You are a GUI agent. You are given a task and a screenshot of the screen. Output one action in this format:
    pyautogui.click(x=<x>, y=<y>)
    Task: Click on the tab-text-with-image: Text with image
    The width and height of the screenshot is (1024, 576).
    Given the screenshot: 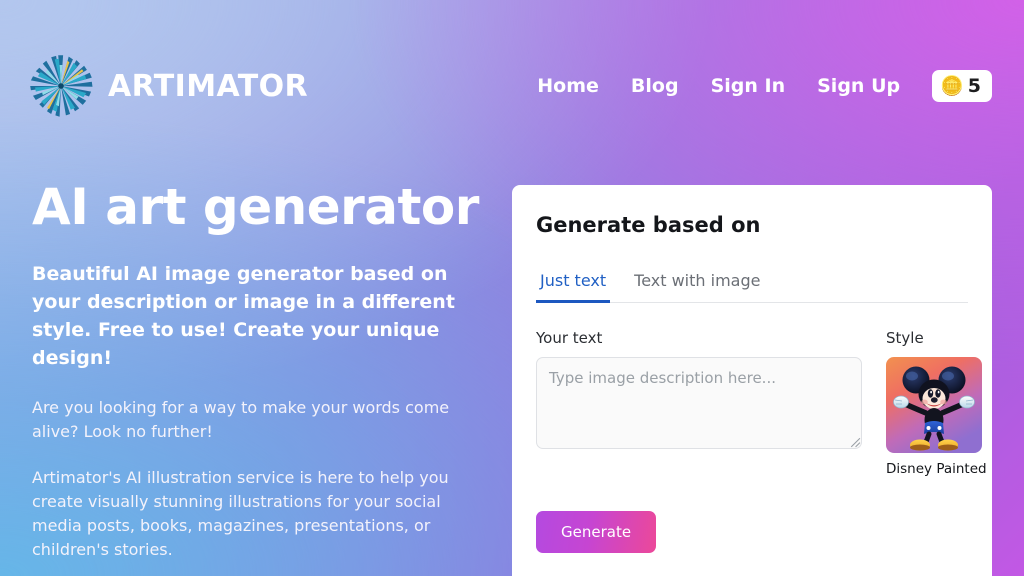 What is the action you would take?
    pyautogui.click(x=697, y=285)
    